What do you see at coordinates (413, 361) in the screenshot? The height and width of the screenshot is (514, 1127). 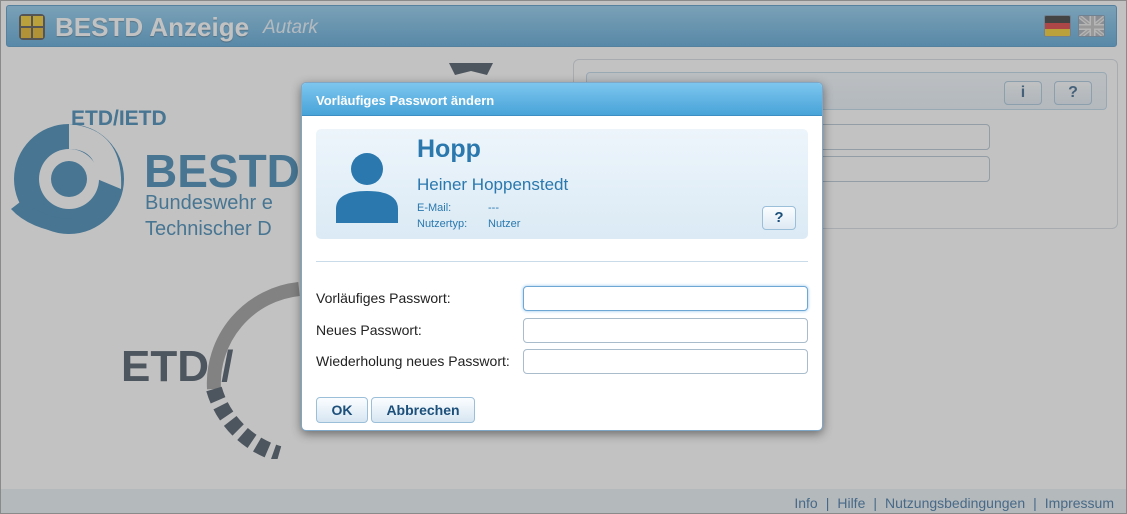 I see `repeat-password-label: Wiederholung neues Passwort:` at bounding box center [413, 361].